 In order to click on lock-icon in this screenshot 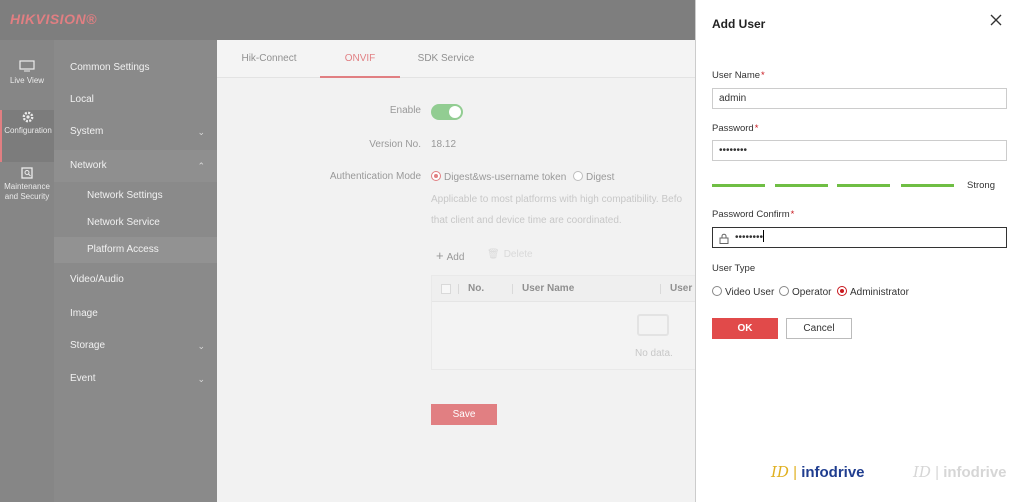, I will do `click(724, 241)`.